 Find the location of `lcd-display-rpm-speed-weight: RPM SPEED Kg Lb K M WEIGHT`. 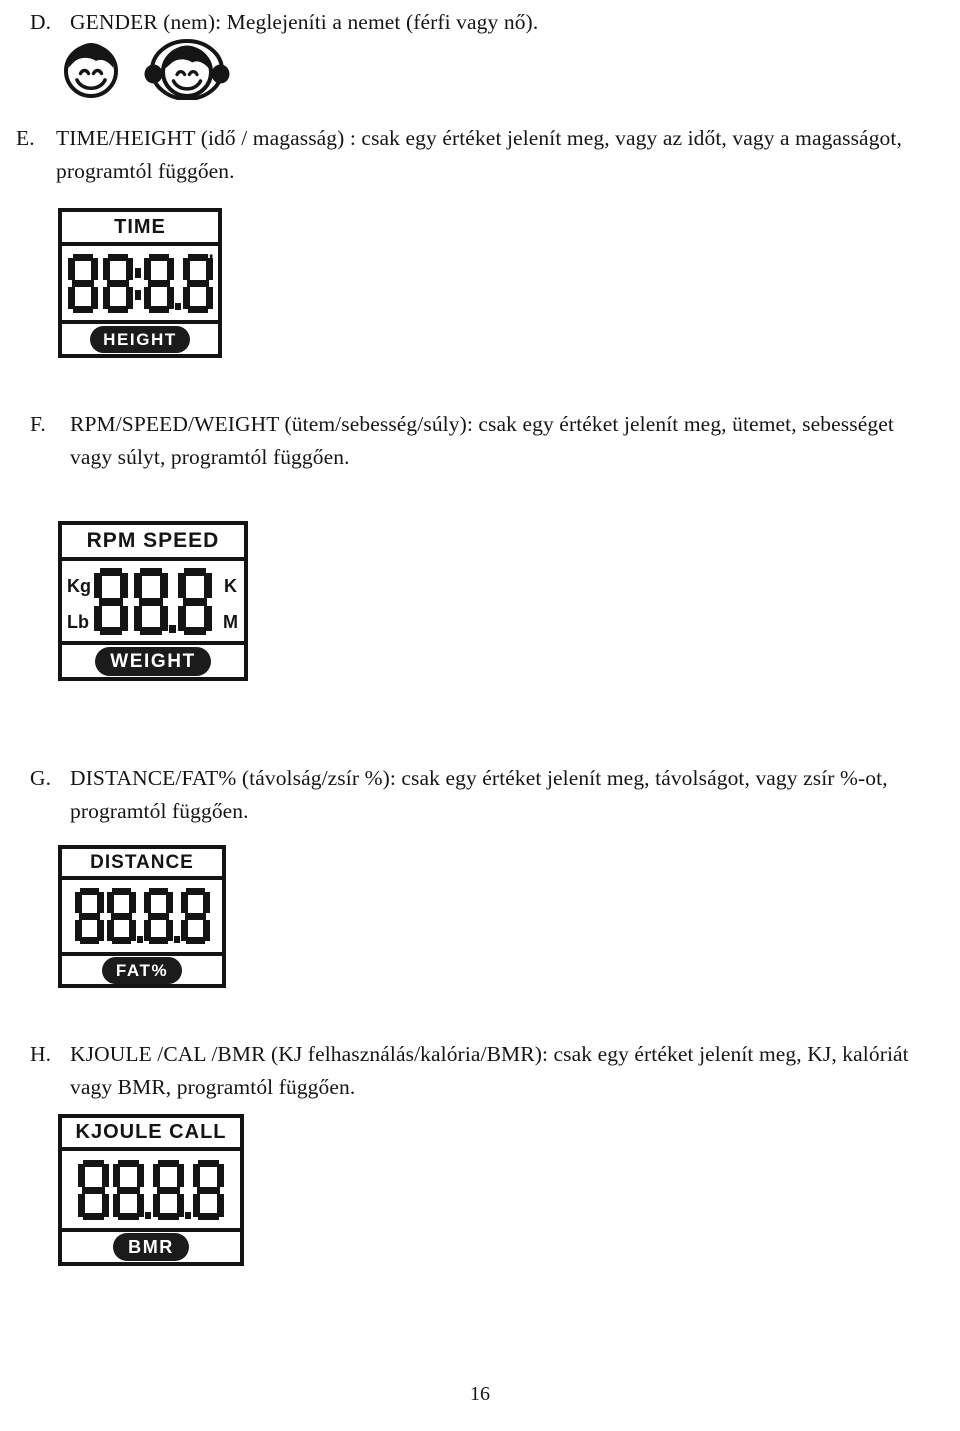

lcd-display-rpm-speed-weight: RPM SPEED Kg Lb K M WEIGHT is located at coordinates (153, 601).